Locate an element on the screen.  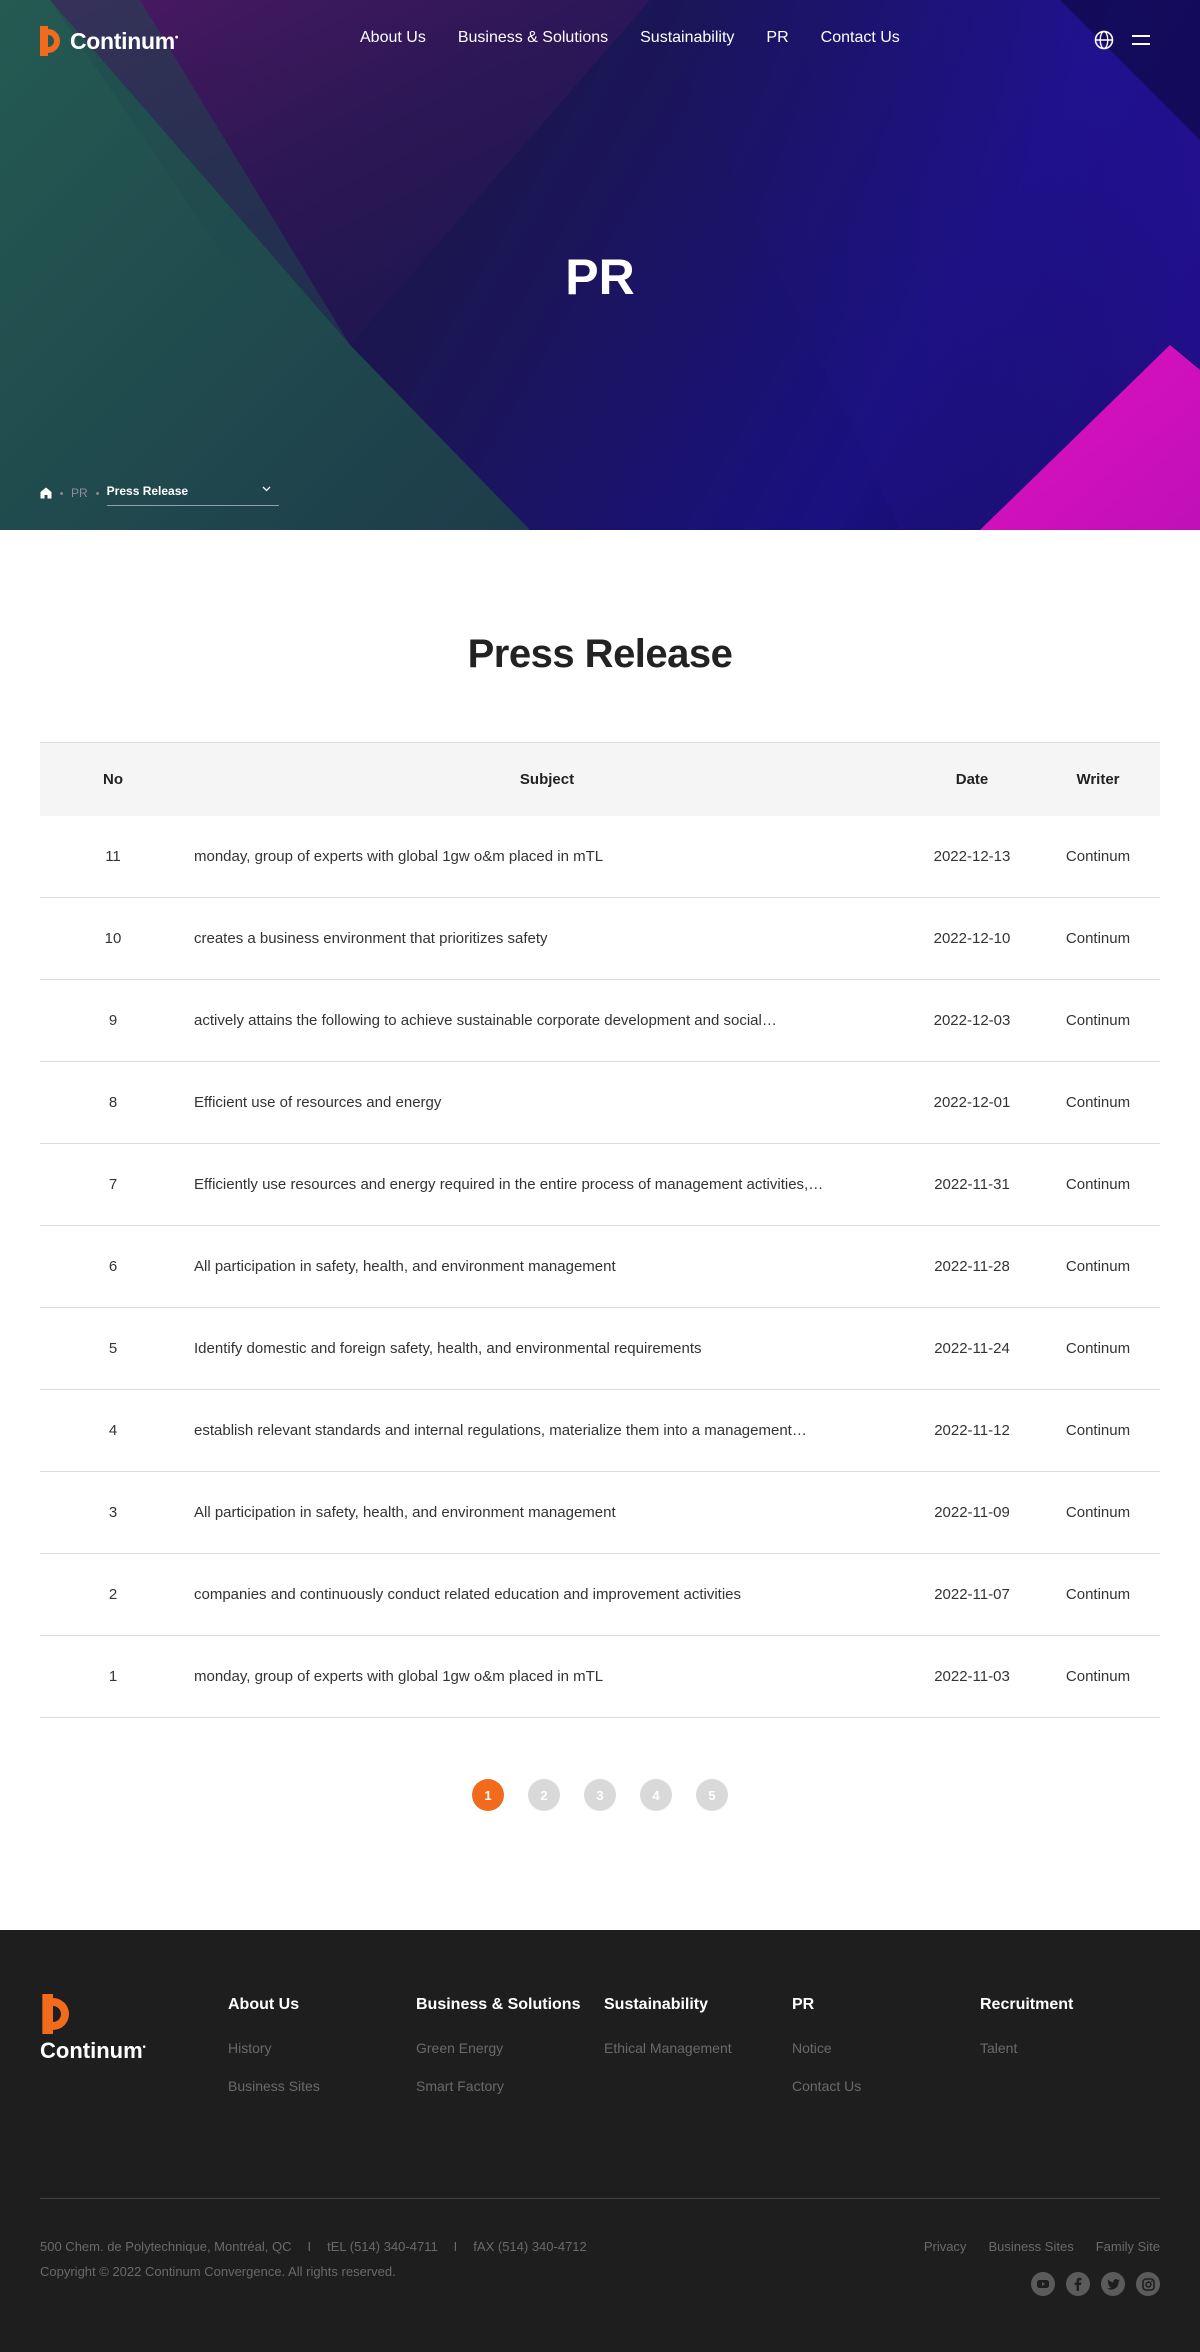
breadcrumb-section-select: Press Release is located at coordinates (192, 493).